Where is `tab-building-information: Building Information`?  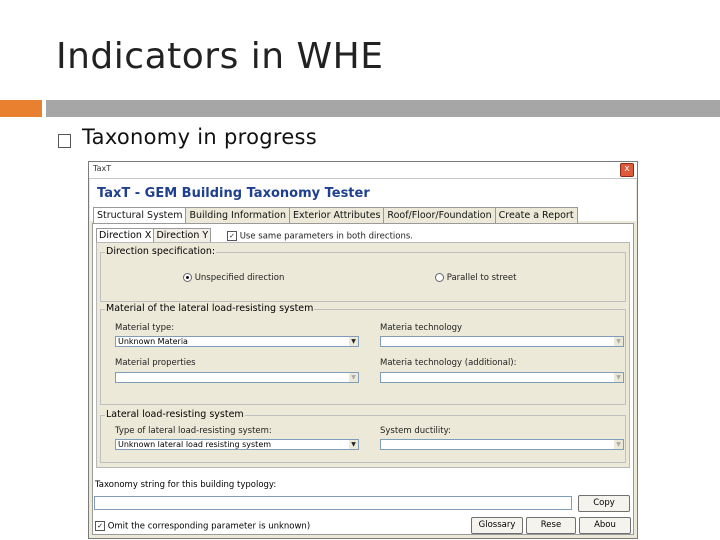
tab-building-information: Building Information is located at coordinates (238, 215).